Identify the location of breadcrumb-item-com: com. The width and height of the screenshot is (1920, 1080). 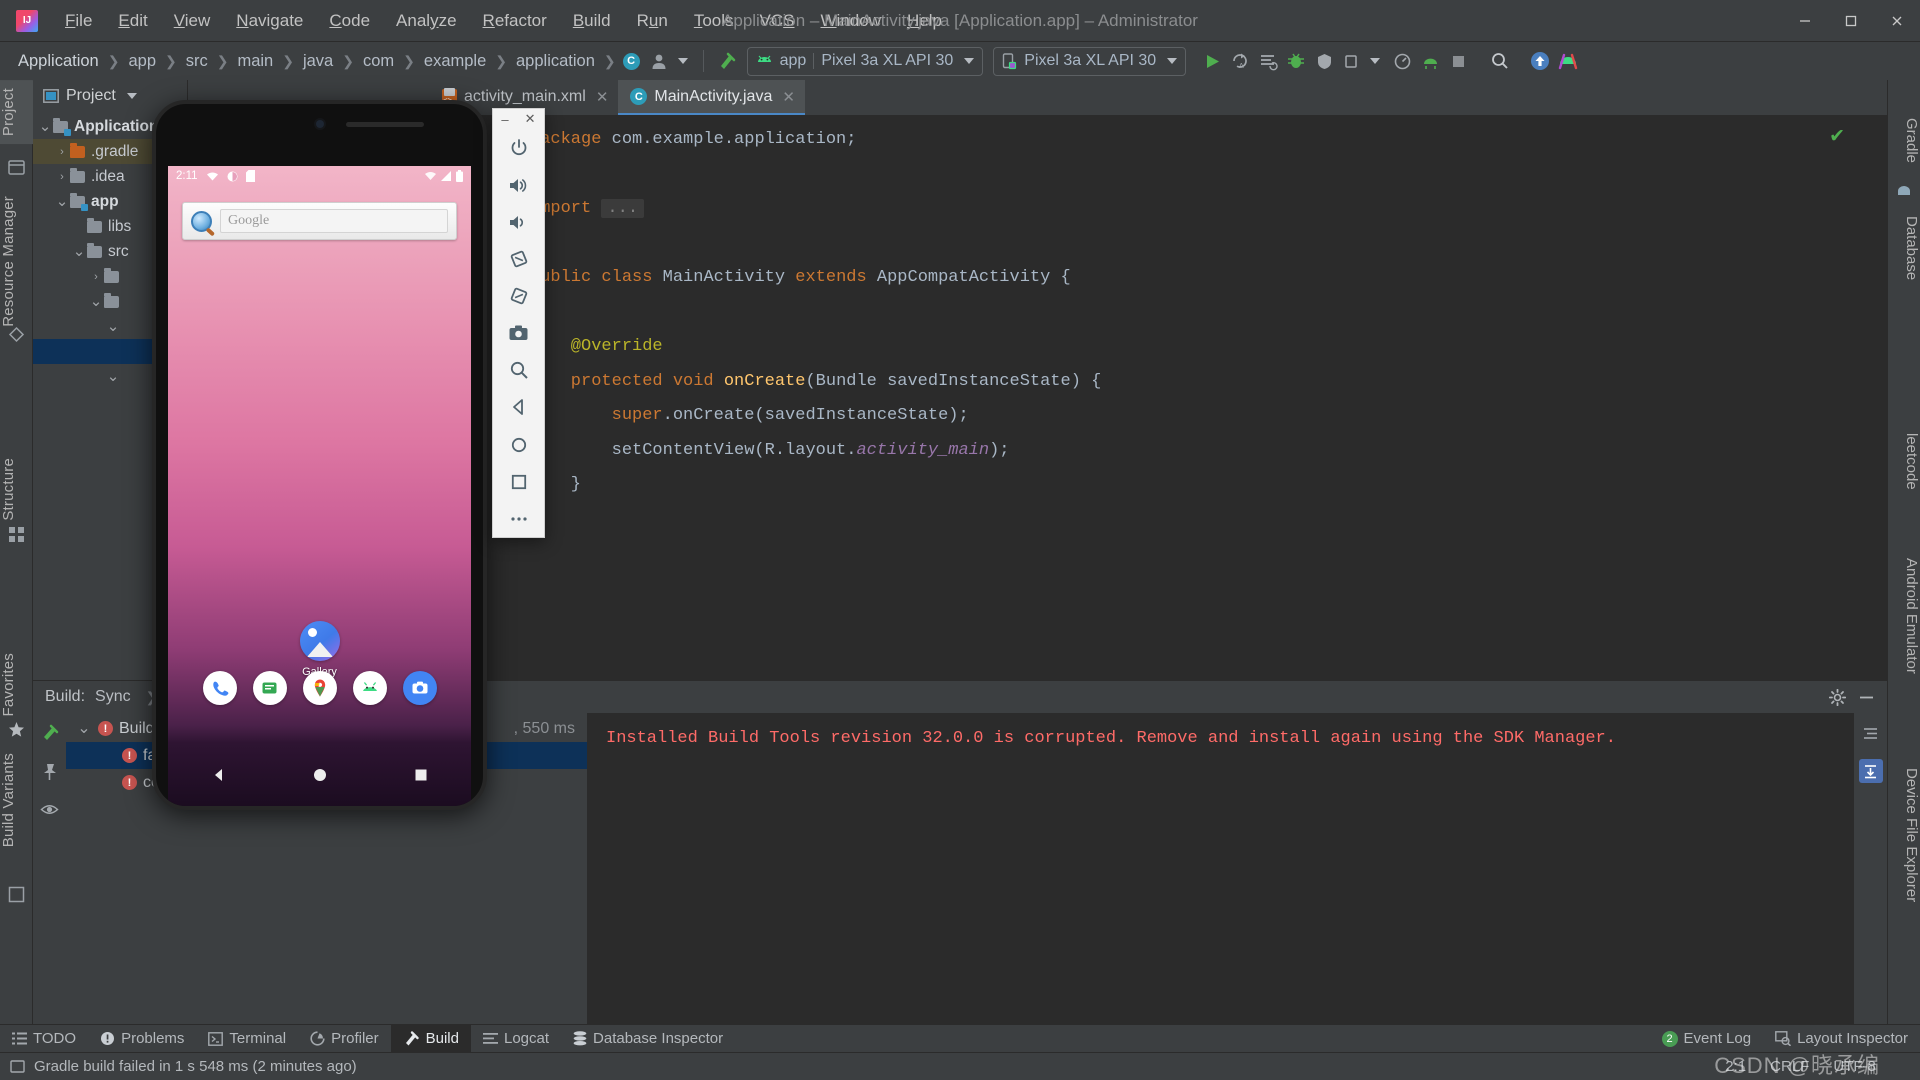
(378, 61).